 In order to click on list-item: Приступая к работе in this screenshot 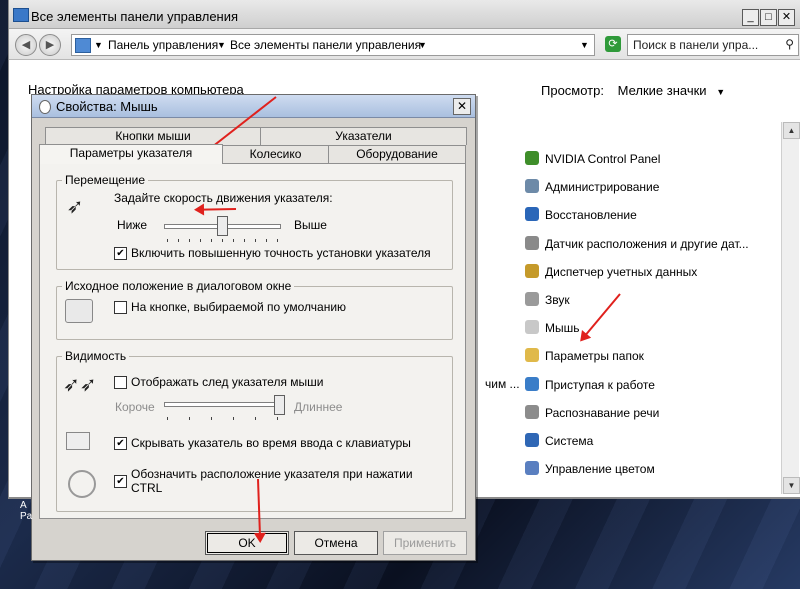, I will do `click(652, 386)`.